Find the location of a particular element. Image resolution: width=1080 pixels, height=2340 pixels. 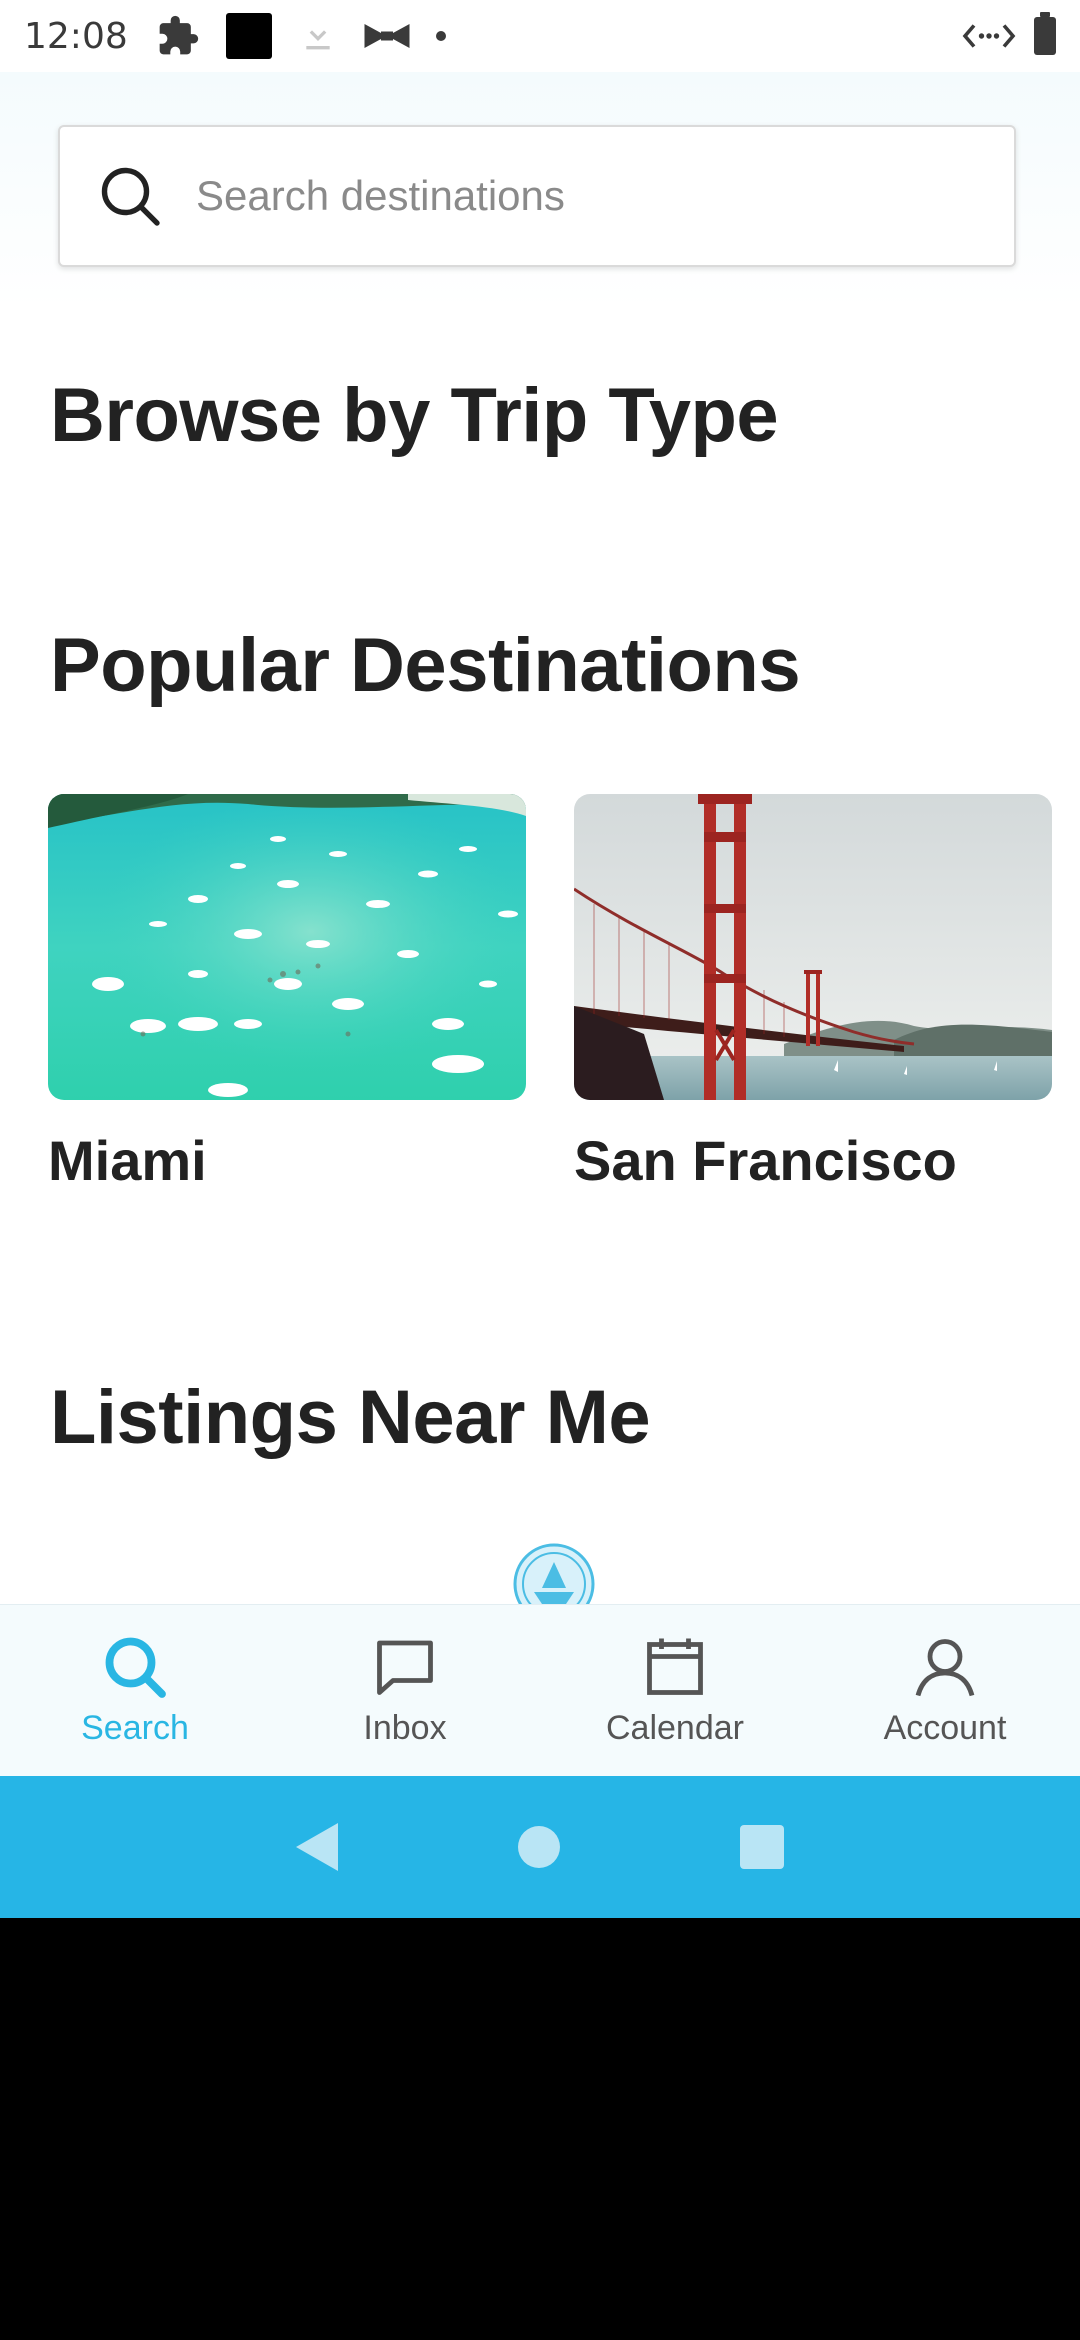

nav-account: Account is located at coordinates (945, 1691).